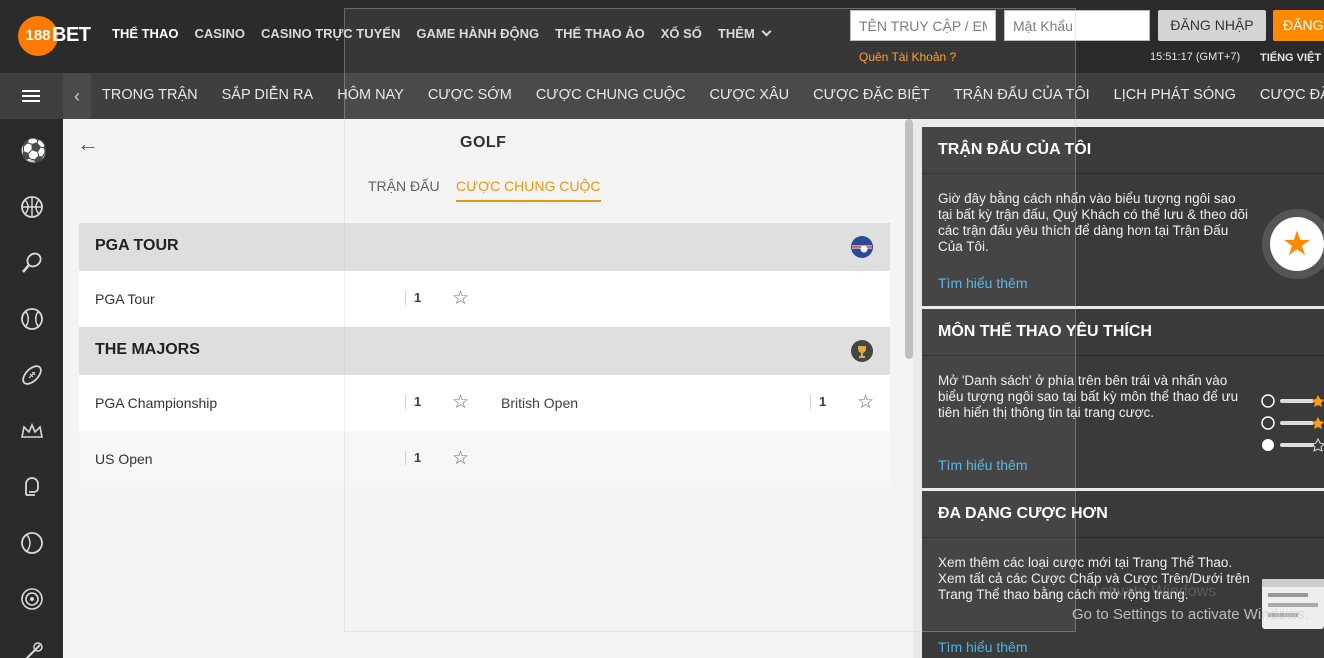  Describe the element at coordinates (484, 459) in the screenshot. I see `table-row: US Open 1 ☆` at that location.